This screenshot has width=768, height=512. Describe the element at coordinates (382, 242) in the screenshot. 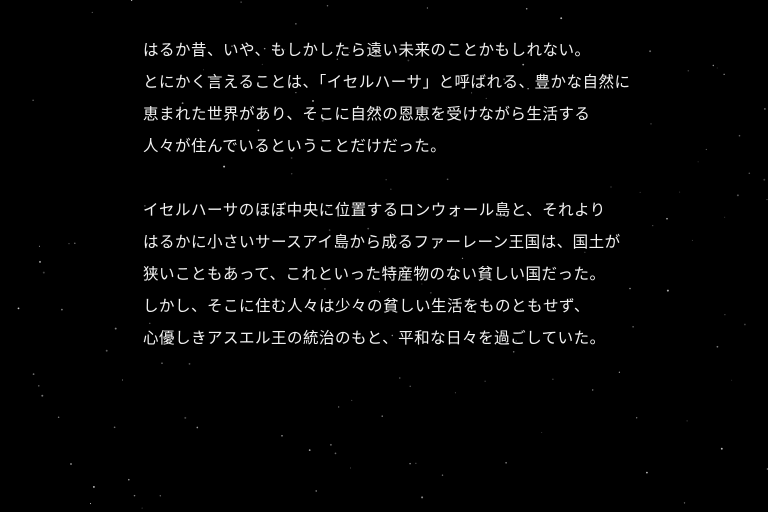

I see `story-line: はるかに小さいサースアイ島から成るファーレーン王国は、国土が` at that location.